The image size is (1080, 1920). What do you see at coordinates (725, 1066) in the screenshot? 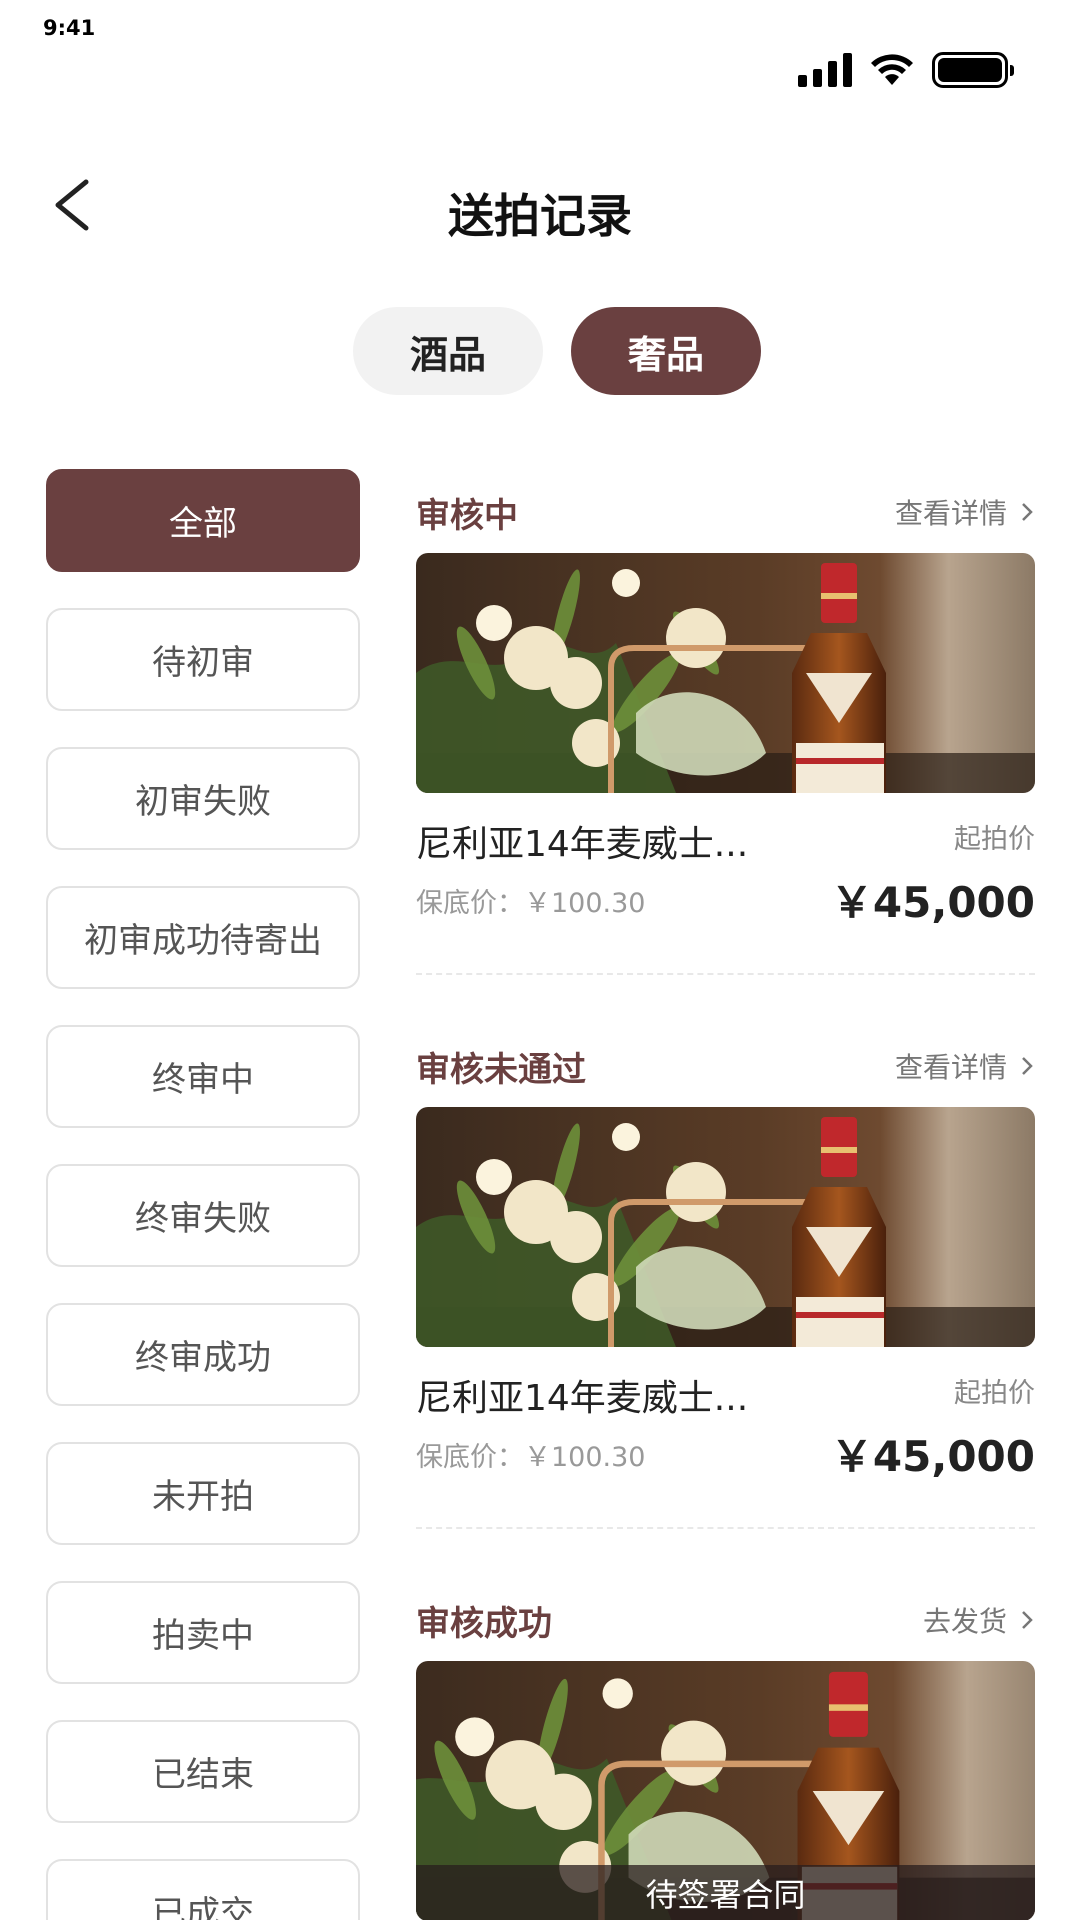
I see `record-header: 审核未通过 查看详情` at bounding box center [725, 1066].